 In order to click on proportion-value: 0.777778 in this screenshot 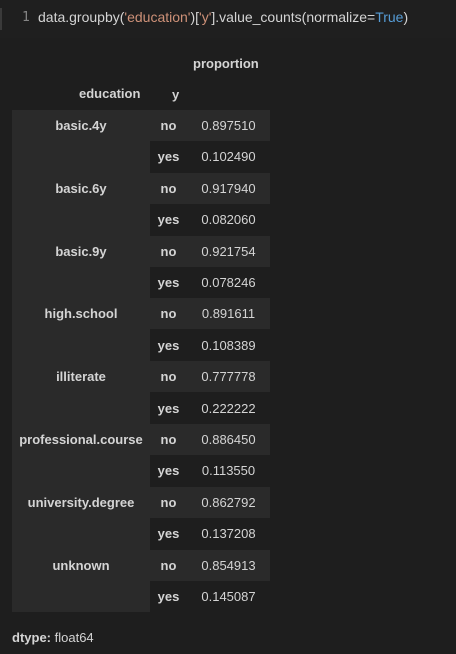, I will do `click(228, 377)`.